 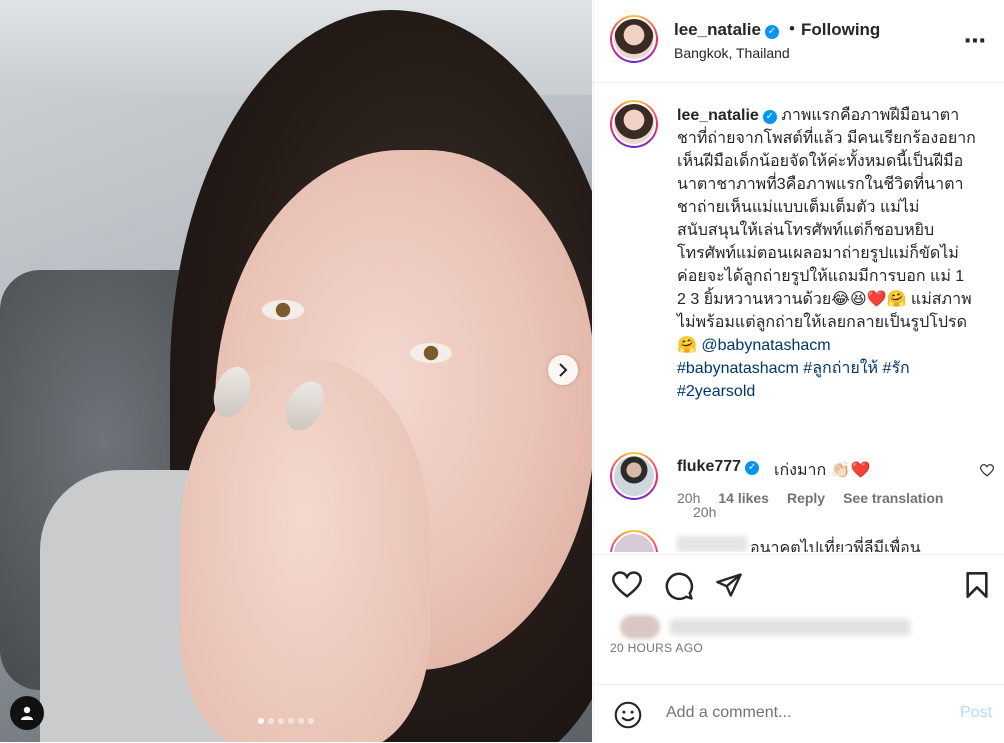 What do you see at coordinates (628, 715) in the screenshot?
I see `emoji-icon` at bounding box center [628, 715].